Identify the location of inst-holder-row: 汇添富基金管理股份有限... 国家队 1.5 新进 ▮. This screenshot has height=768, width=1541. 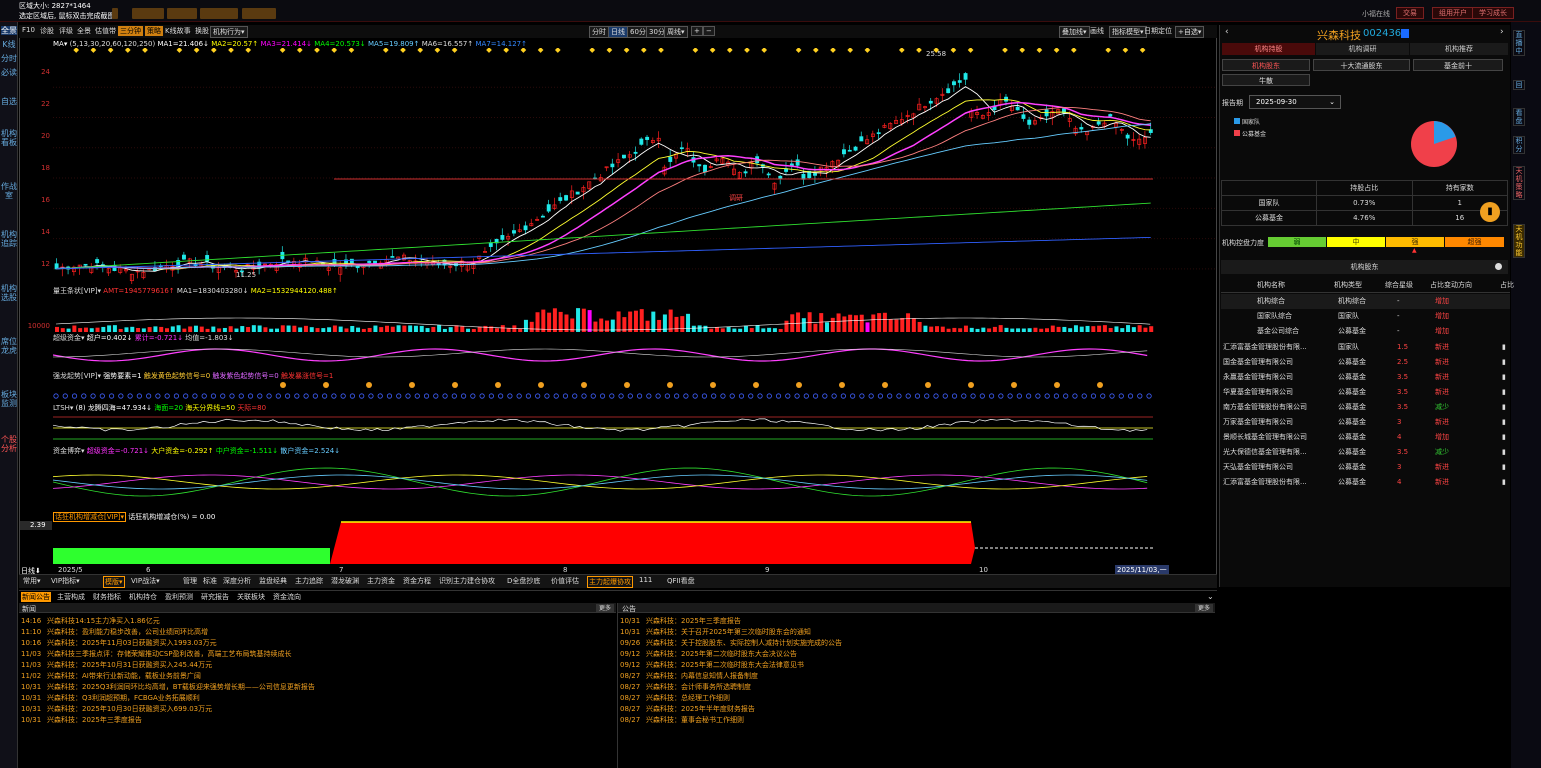
(1365, 347).